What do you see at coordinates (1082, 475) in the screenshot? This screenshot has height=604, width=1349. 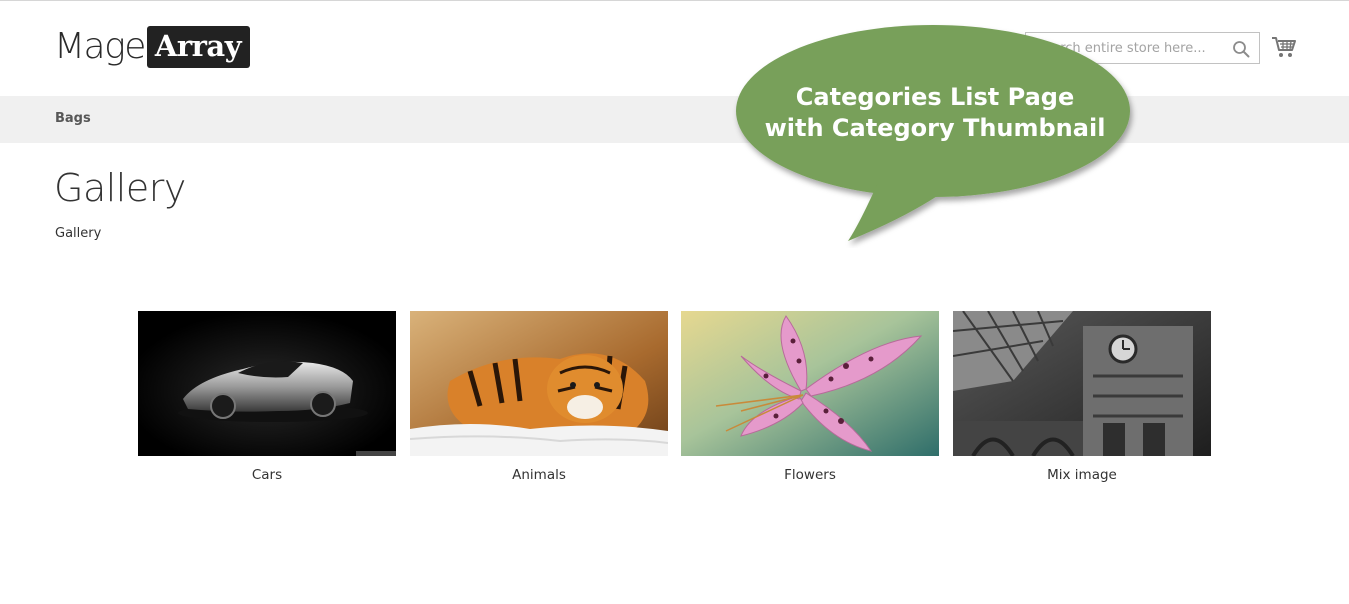 I see `category-label-mix-image: Mix image` at bounding box center [1082, 475].